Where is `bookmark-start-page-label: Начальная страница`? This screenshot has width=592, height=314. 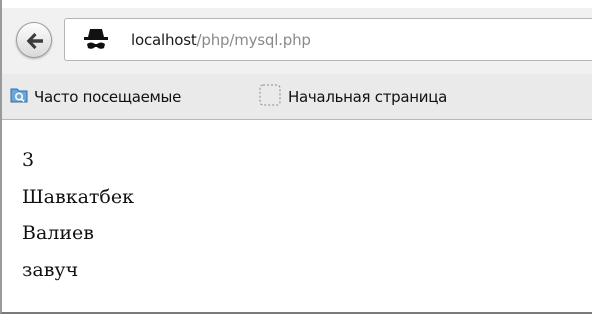 bookmark-start-page-label: Начальная страница is located at coordinates (367, 97).